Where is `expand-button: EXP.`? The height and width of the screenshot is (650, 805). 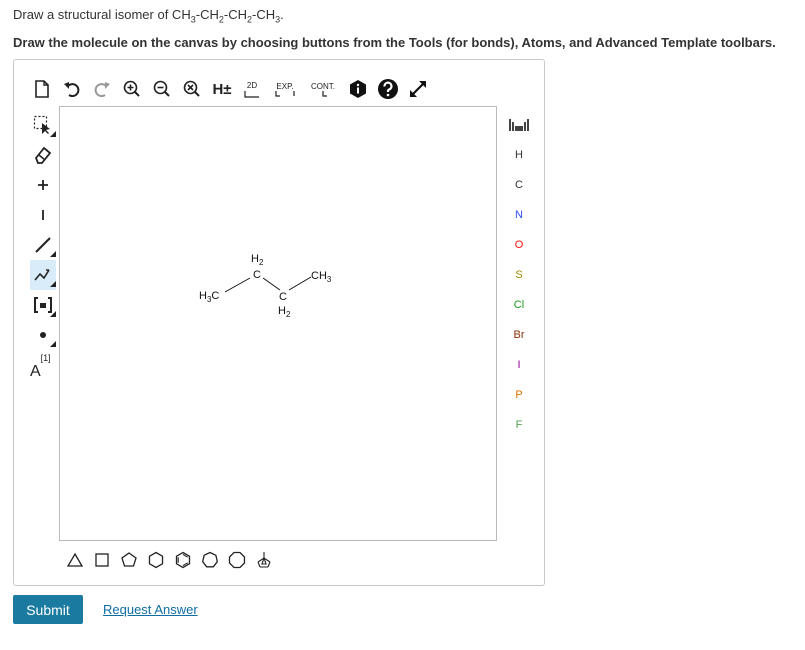
expand-button: EXP. is located at coordinates (285, 89).